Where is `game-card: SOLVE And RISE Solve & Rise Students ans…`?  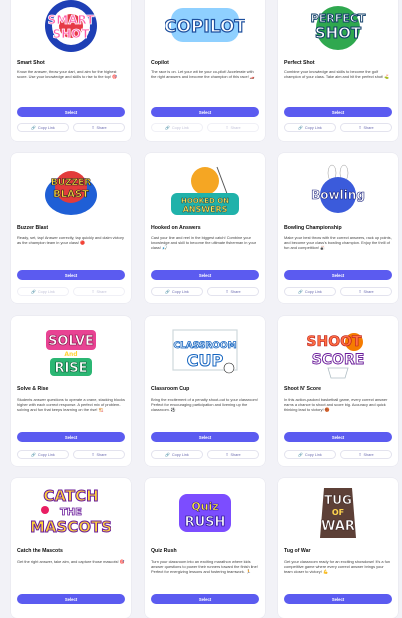 game-card: SOLVE And RISE Solve & Rise Students ans… is located at coordinates (71, 391).